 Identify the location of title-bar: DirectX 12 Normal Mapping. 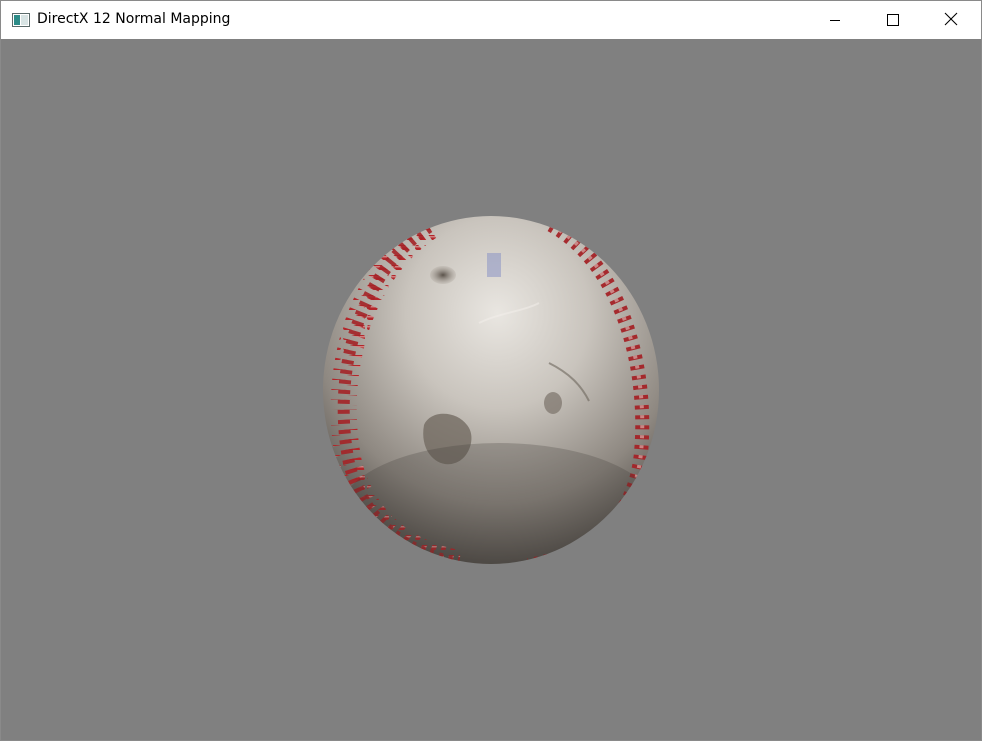
(491, 20).